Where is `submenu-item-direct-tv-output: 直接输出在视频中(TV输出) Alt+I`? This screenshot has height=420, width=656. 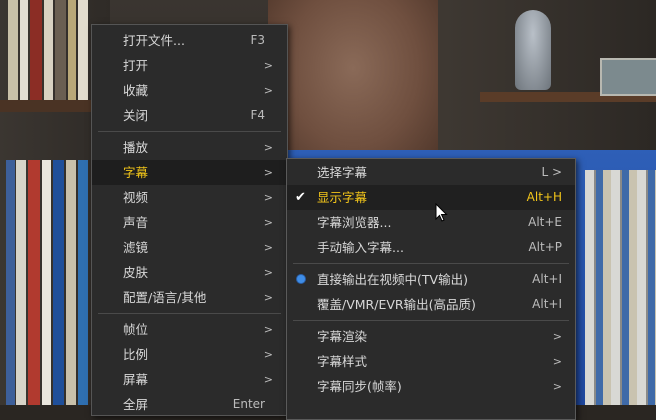 submenu-item-direct-tv-output: 直接输出在视频中(TV输出) Alt+I is located at coordinates (431, 279).